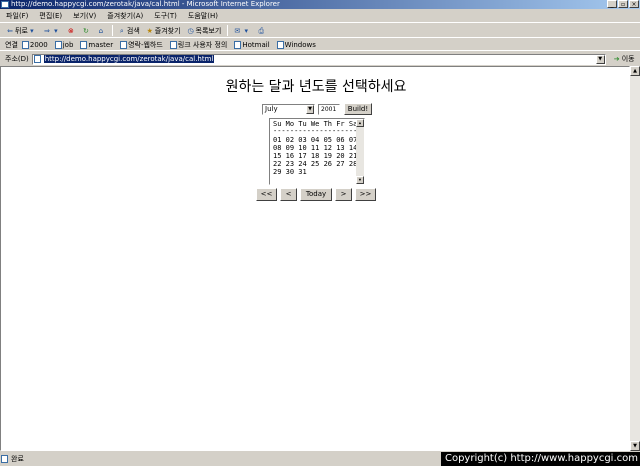  What do you see at coordinates (208, 30) in the screenshot?
I see `history-label: 목록보기` at bounding box center [208, 30].